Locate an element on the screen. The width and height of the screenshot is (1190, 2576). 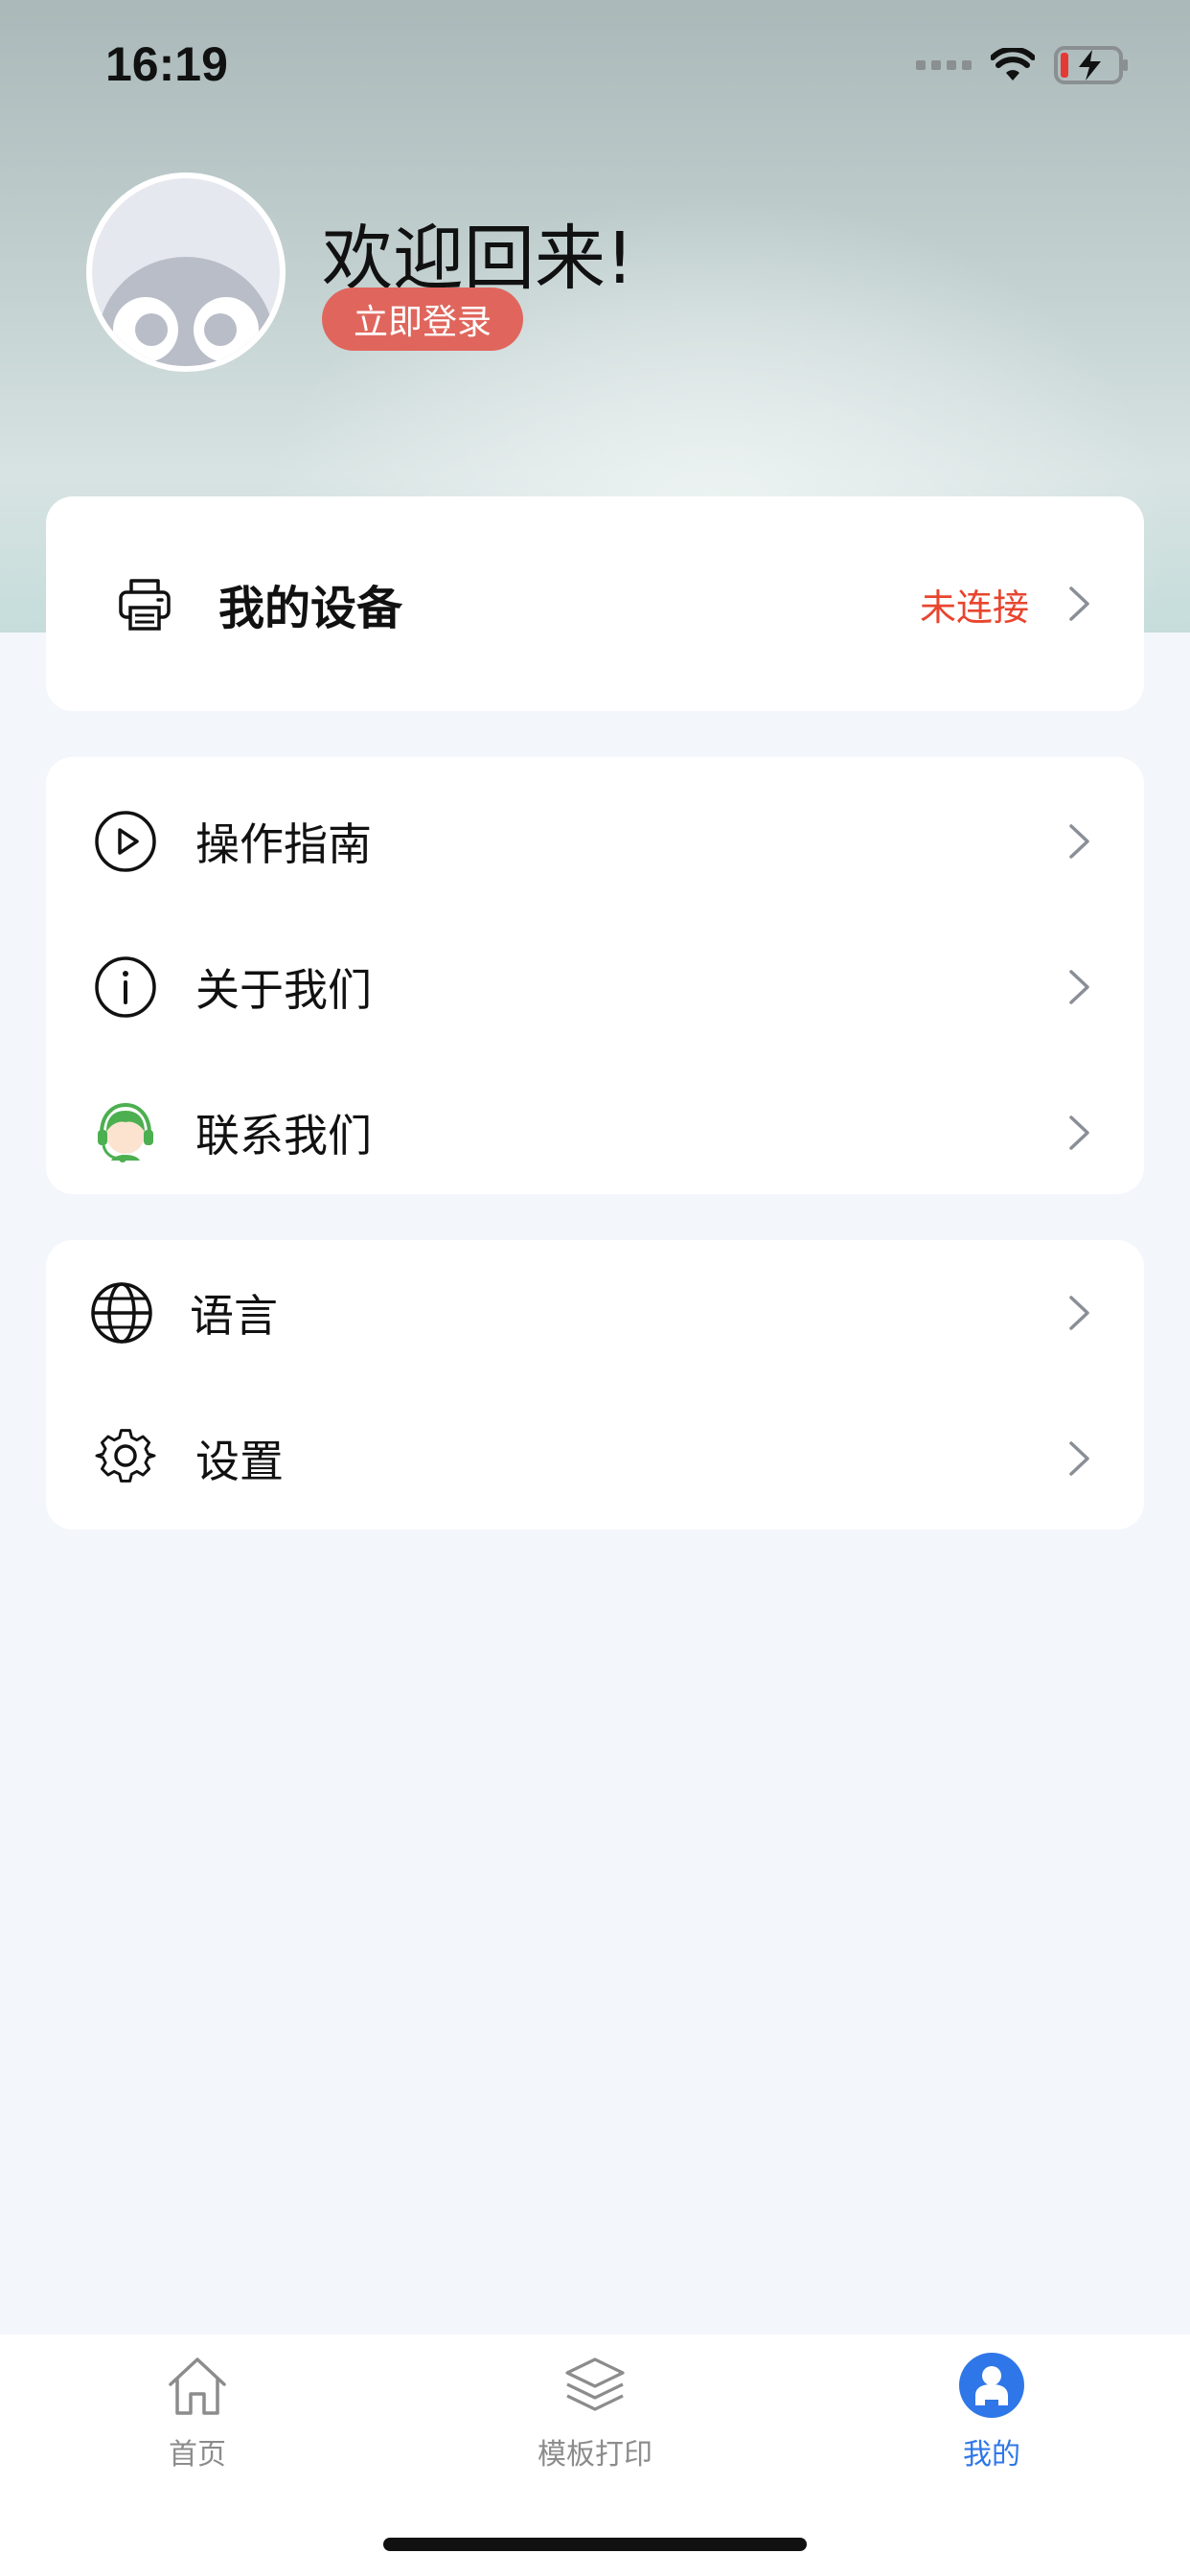
printer-icon is located at coordinates (144, 603).